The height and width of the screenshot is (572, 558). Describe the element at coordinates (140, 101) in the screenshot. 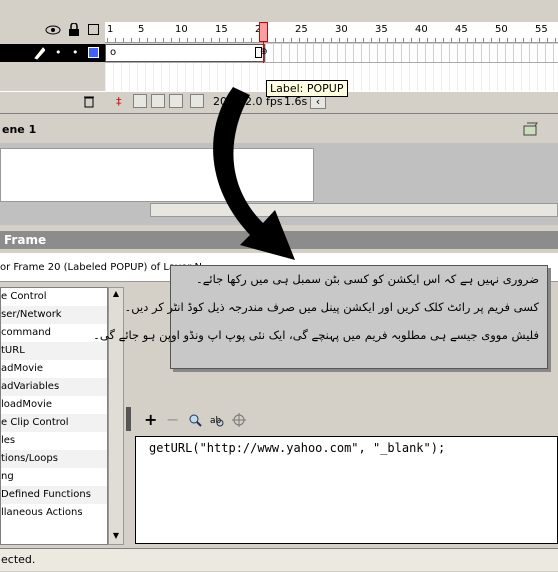

I see `onion-skin-icon` at that location.